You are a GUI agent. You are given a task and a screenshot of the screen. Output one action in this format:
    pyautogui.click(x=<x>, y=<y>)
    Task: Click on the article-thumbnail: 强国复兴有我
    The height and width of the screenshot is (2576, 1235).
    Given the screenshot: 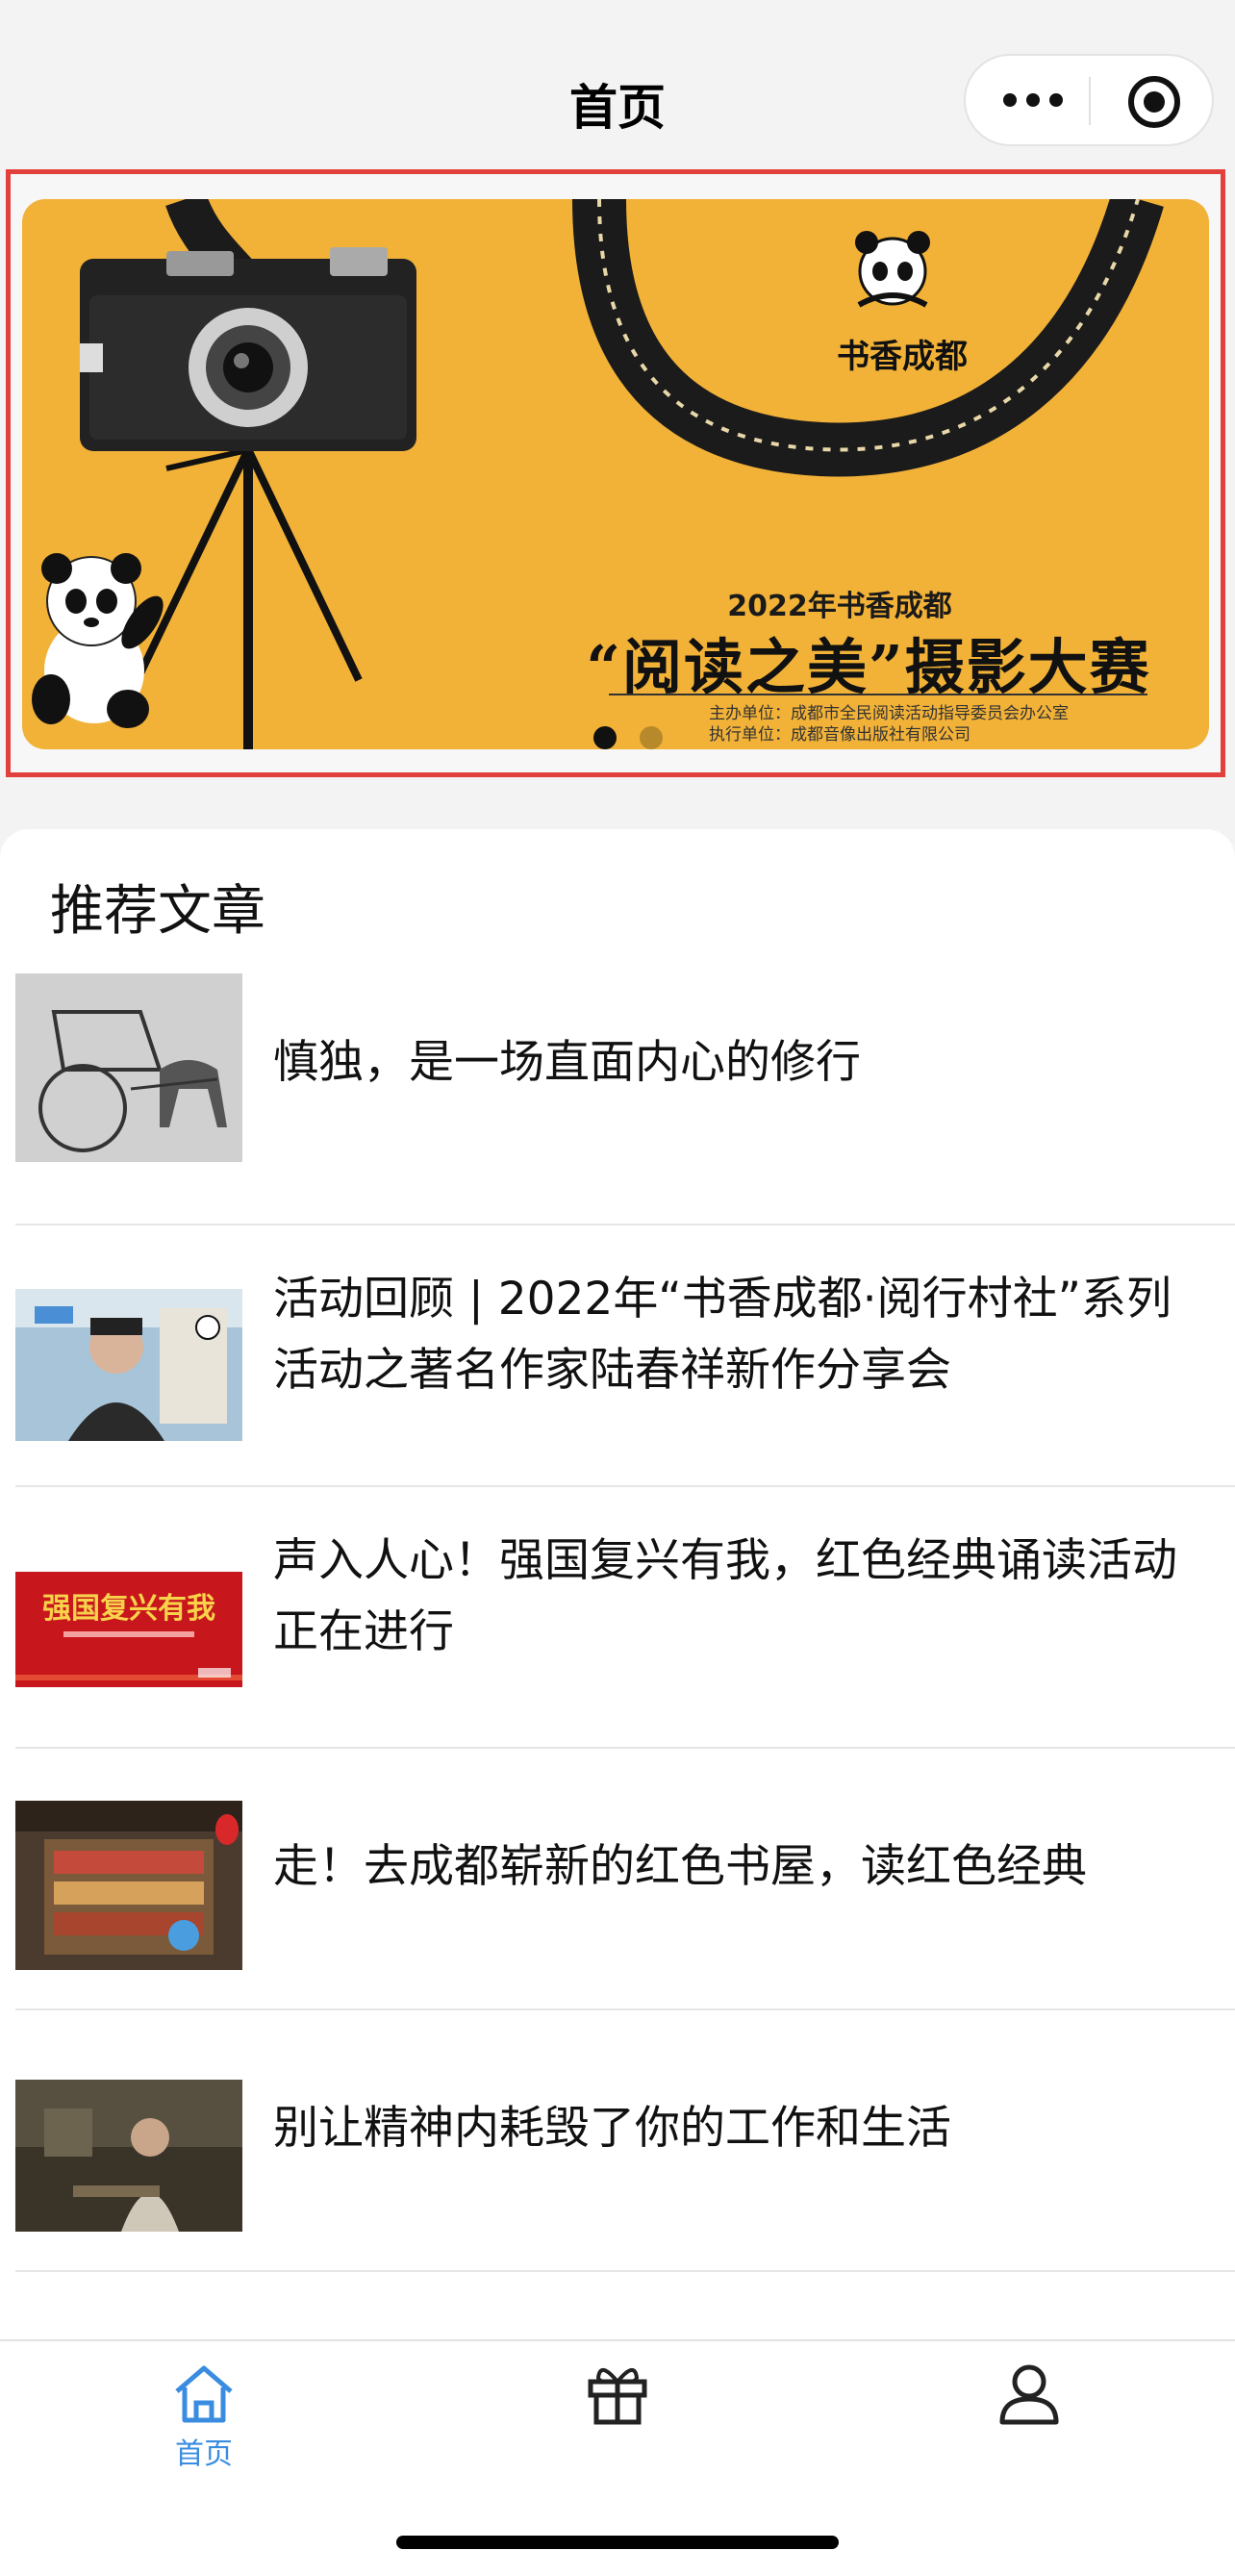 What is the action you would take?
    pyautogui.click(x=128, y=1630)
    